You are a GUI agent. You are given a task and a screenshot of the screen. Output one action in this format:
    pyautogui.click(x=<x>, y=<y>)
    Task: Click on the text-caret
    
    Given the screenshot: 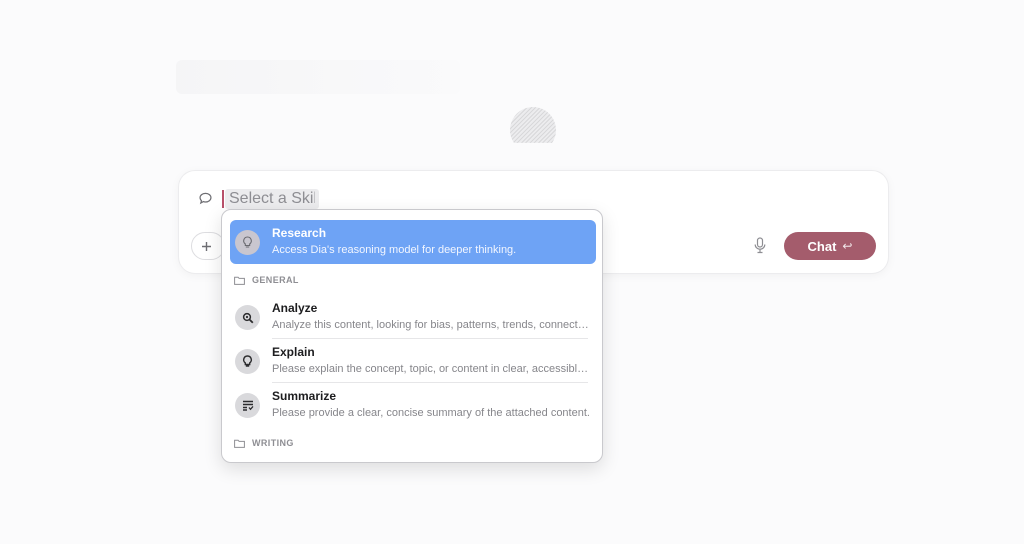 What is the action you would take?
    pyautogui.click(x=223, y=199)
    